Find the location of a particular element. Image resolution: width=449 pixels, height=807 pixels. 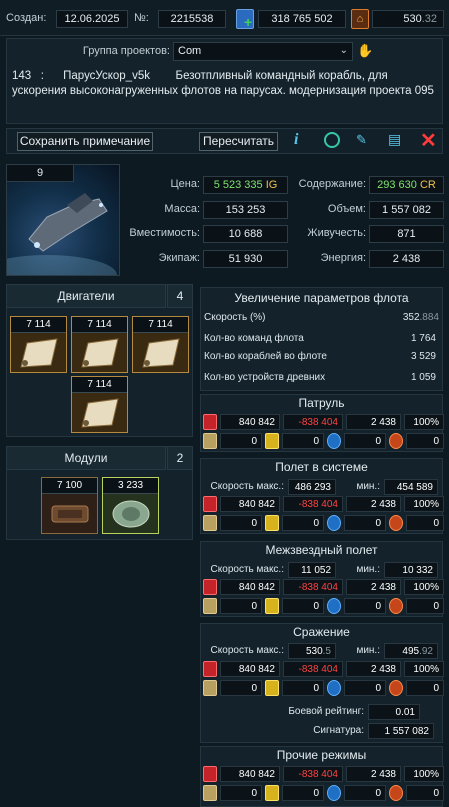

signature-value: 1 557 082 is located at coordinates (401, 731).